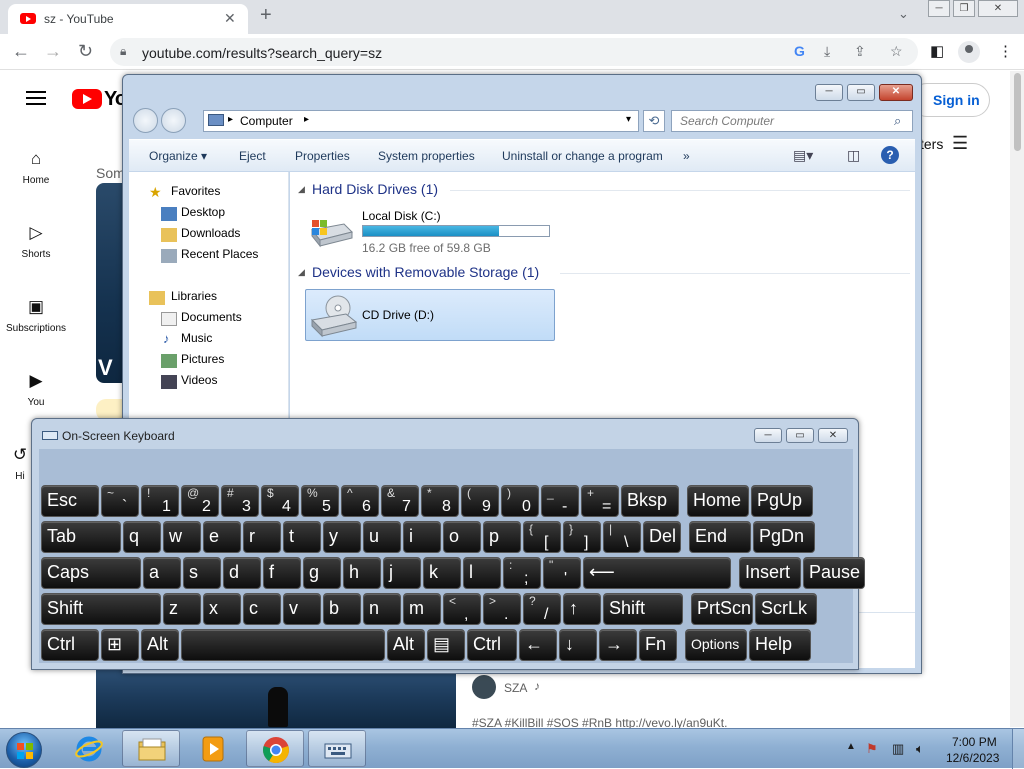 The height and width of the screenshot is (769, 1024). I want to click on key-symbol: ⊞, so click(120, 645).